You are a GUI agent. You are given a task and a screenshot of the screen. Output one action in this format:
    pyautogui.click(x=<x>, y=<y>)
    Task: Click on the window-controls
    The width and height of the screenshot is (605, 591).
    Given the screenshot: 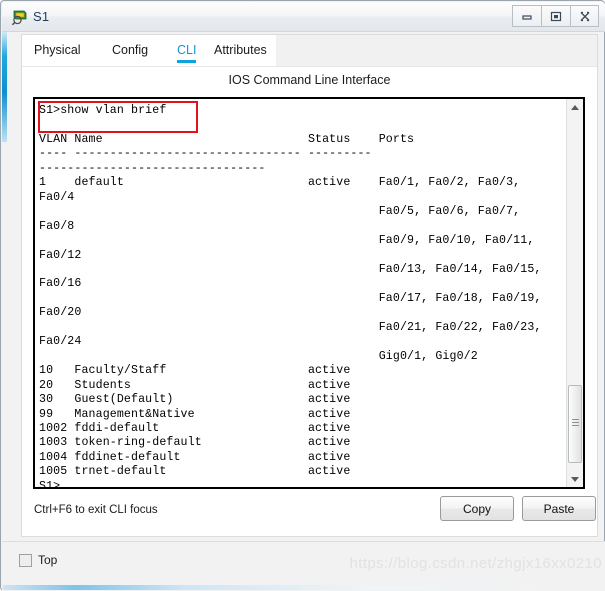 What is the action you would take?
    pyautogui.click(x=555, y=16)
    